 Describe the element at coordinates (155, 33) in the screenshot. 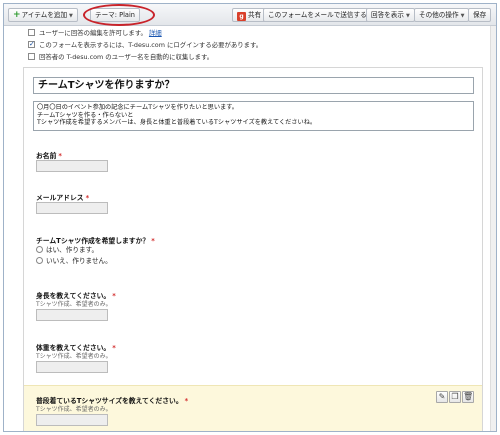

I see `details-link: 詳細` at that location.